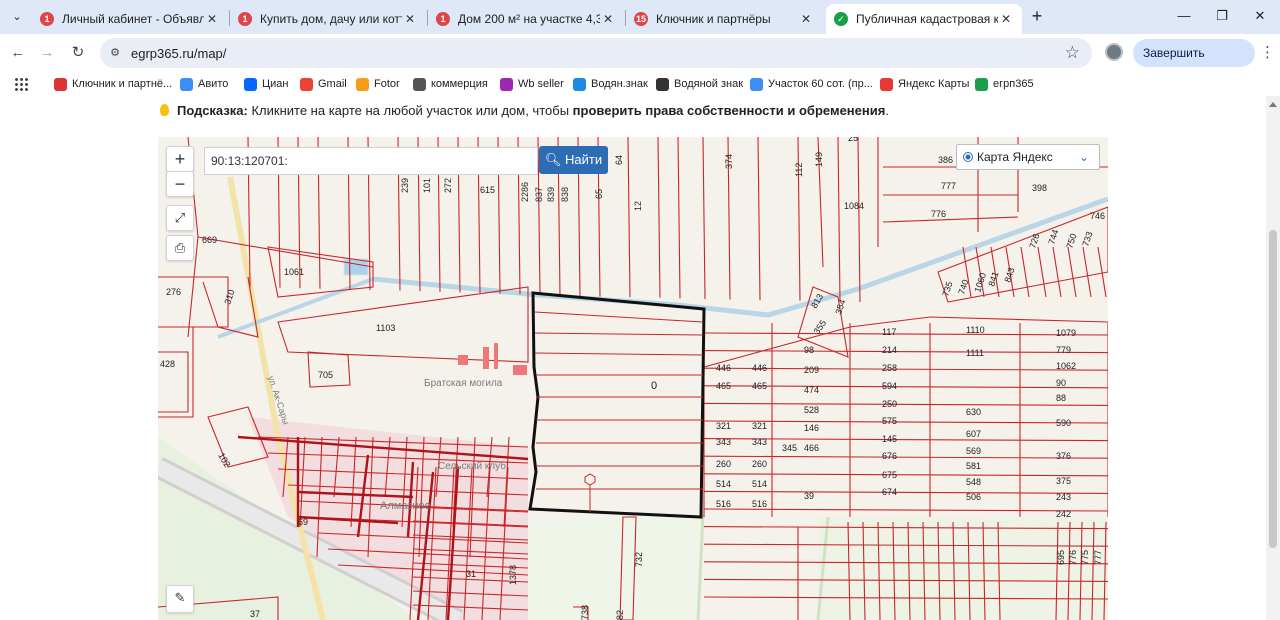  What do you see at coordinates (471, 574) in the screenshot?
I see `parcel-number: 31` at bounding box center [471, 574].